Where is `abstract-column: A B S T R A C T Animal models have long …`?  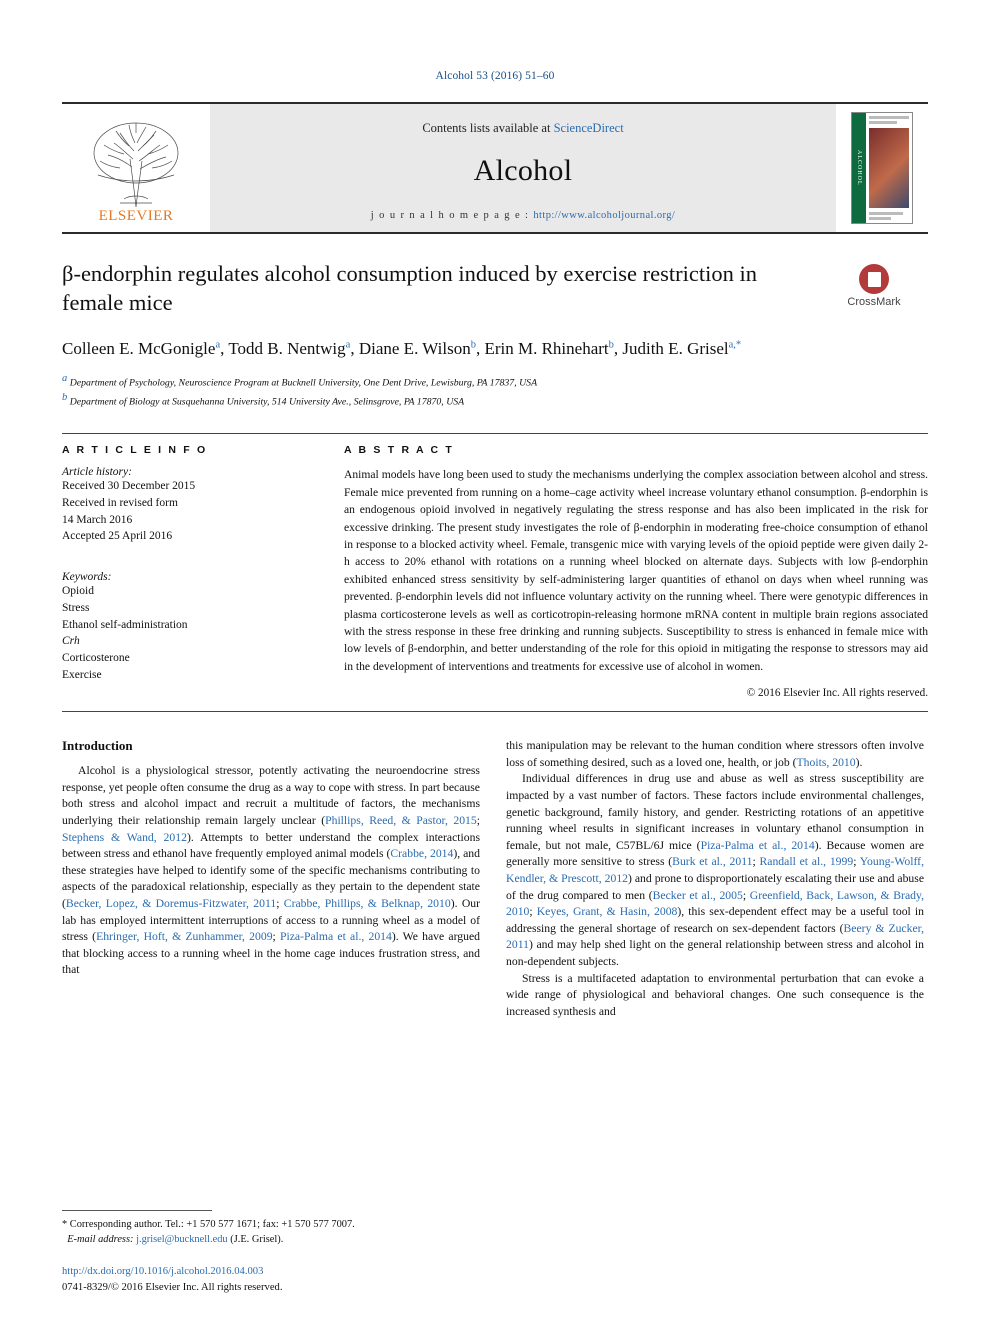
abstract-column: A B S T R A C T Animal models have long … is located at coordinates (636, 571).